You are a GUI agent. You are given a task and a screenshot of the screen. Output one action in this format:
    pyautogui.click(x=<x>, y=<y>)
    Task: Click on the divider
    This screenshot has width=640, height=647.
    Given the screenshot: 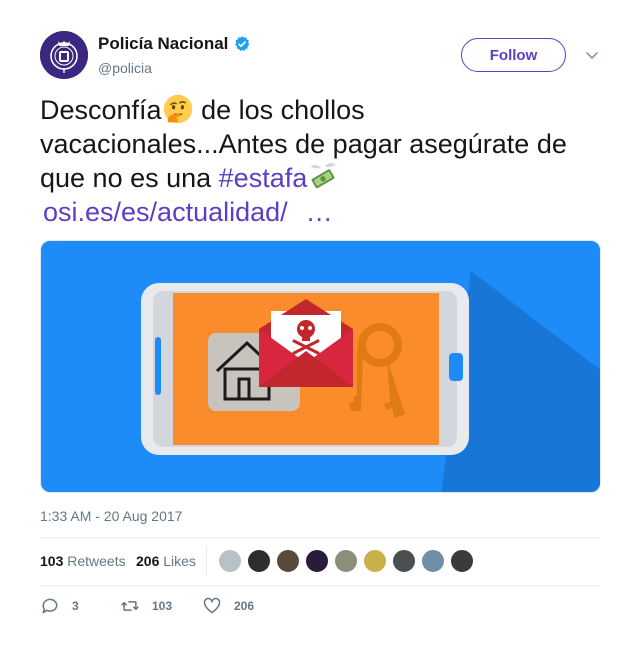 What is the action you would take?
    pyautogui.click(x=320, y=585)
    